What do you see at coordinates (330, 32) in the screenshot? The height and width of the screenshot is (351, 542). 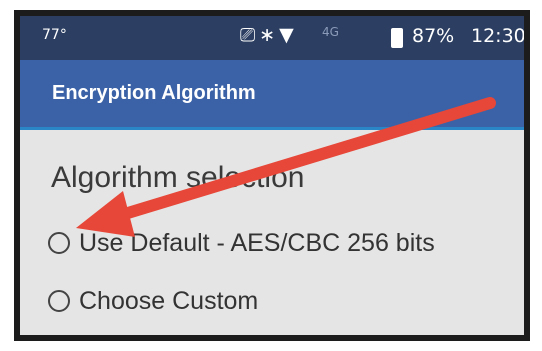 I see `signal-icon: 4G` at bounding box center [330, 32].